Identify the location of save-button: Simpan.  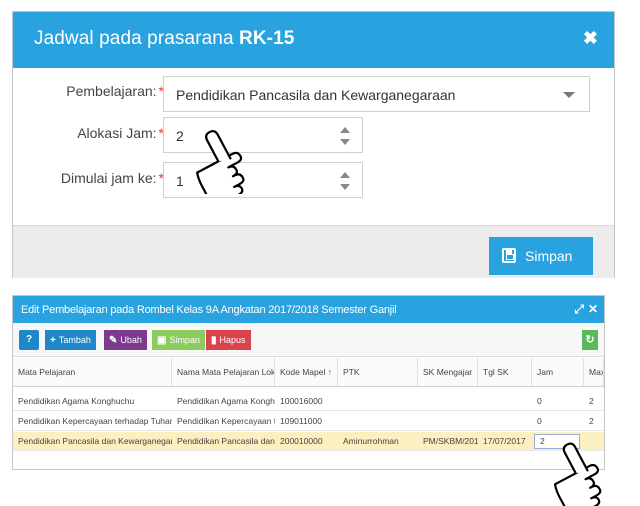
(541, 256).